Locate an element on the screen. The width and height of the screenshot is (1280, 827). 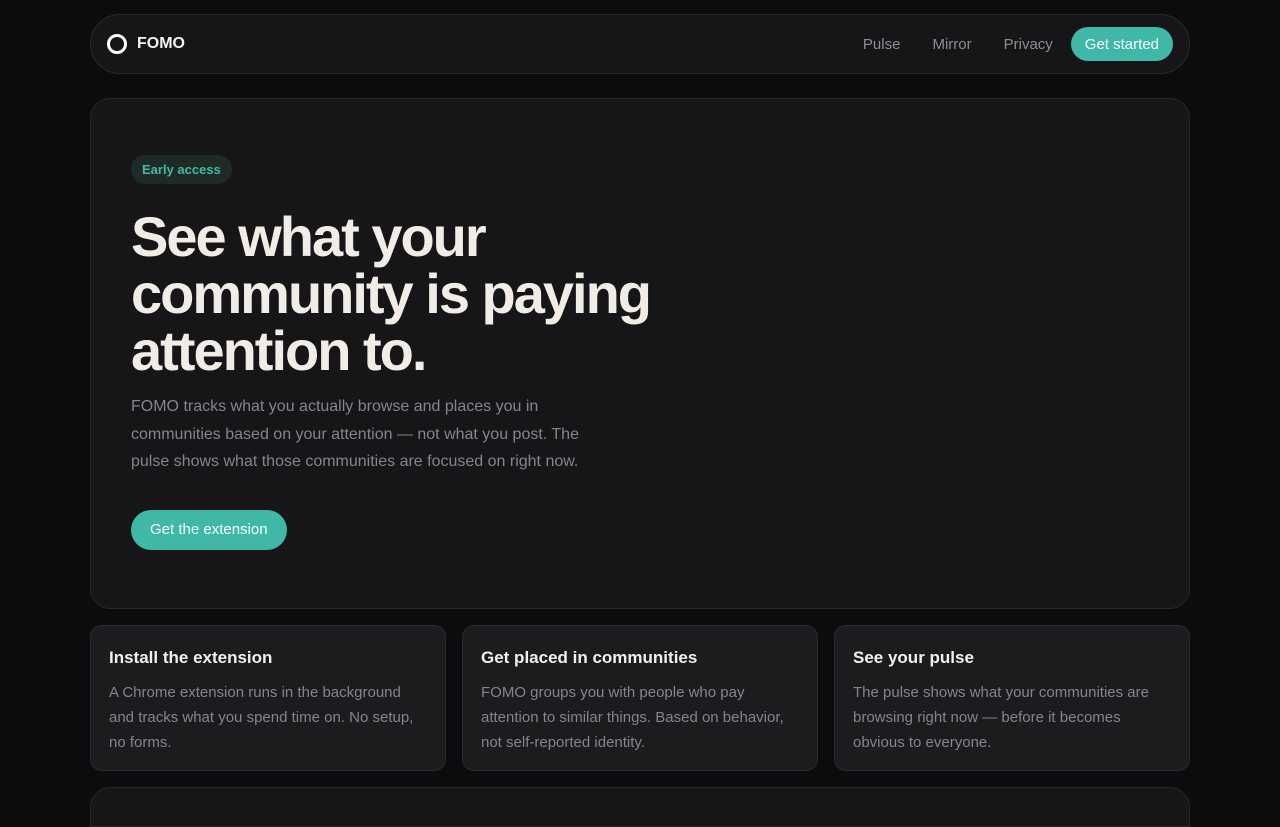
logo-ring-icon is located at coordinates (117, 44).